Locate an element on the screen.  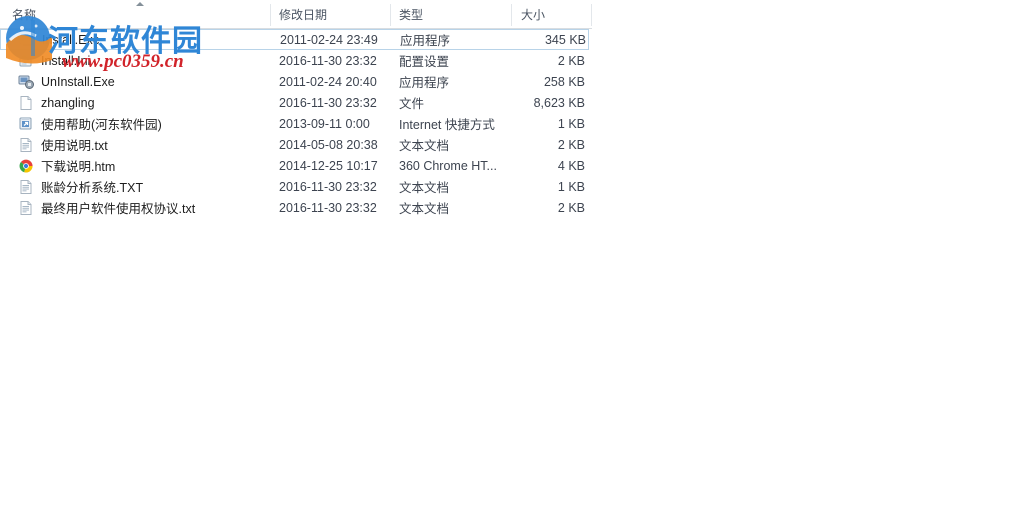
file-date-cell: 2014-12-25 10:17 is located at coordinates (328, 165).